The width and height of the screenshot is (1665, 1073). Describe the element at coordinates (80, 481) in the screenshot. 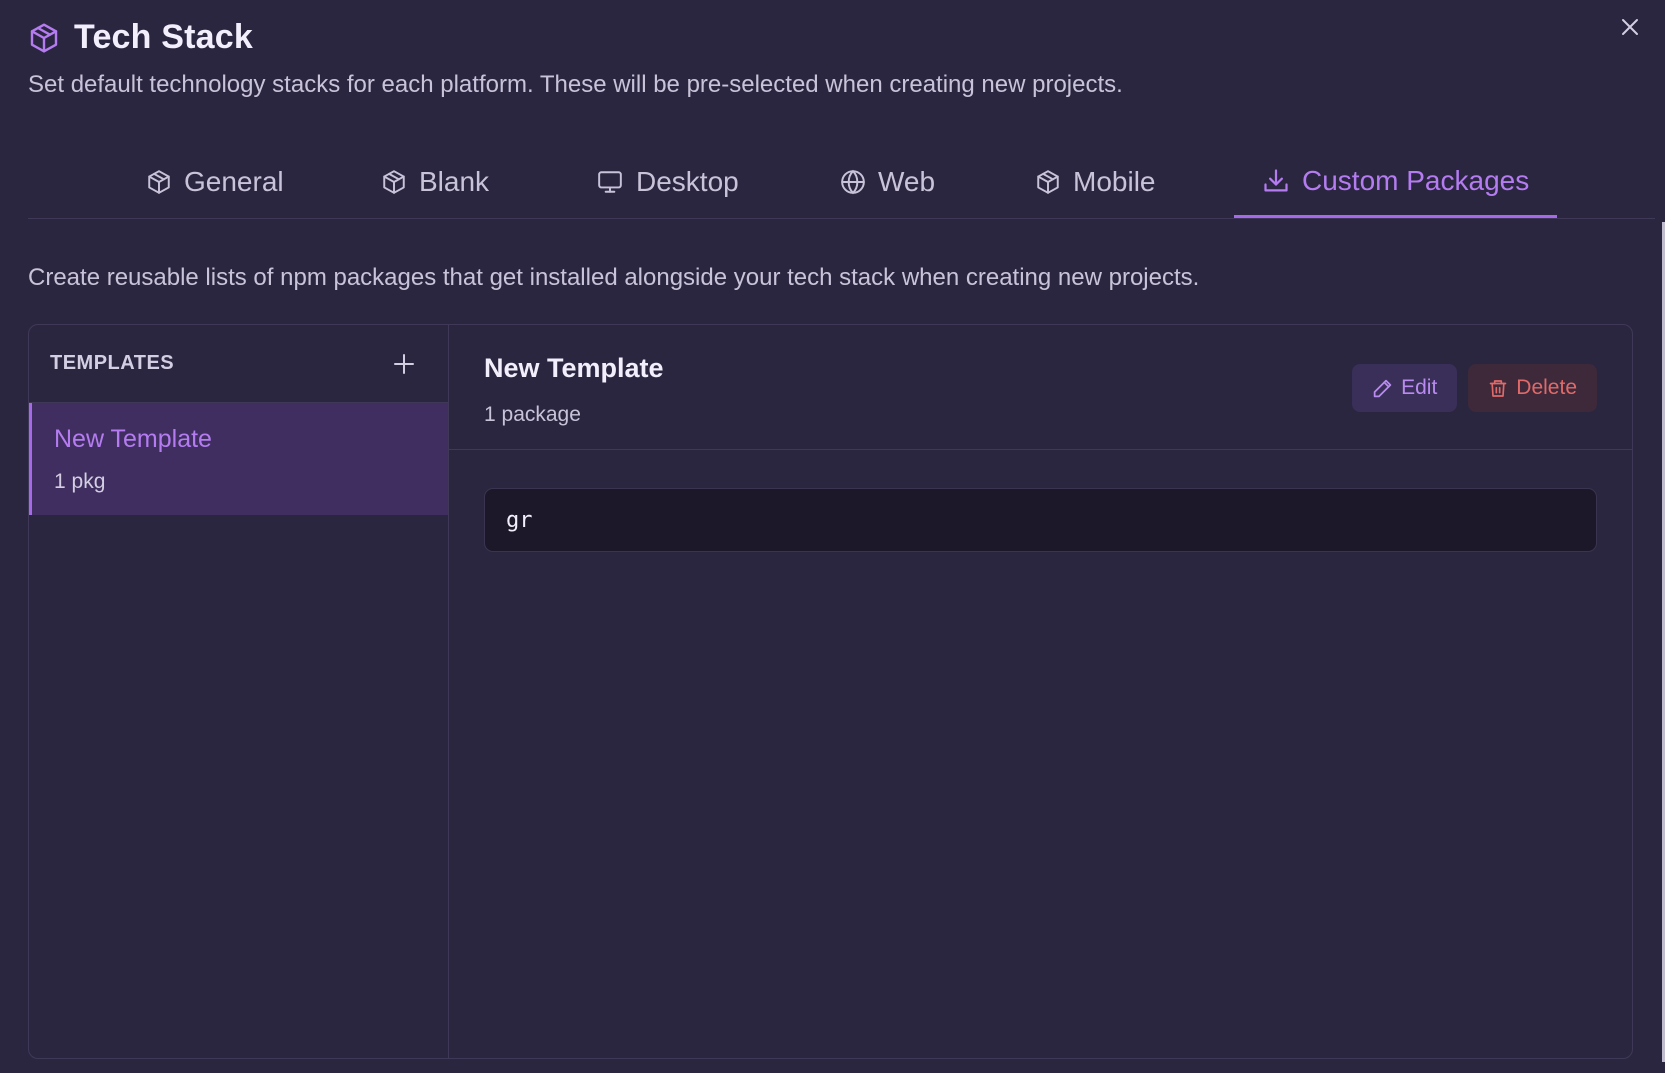

I see `template-item-count: 1 pkg` at that location.